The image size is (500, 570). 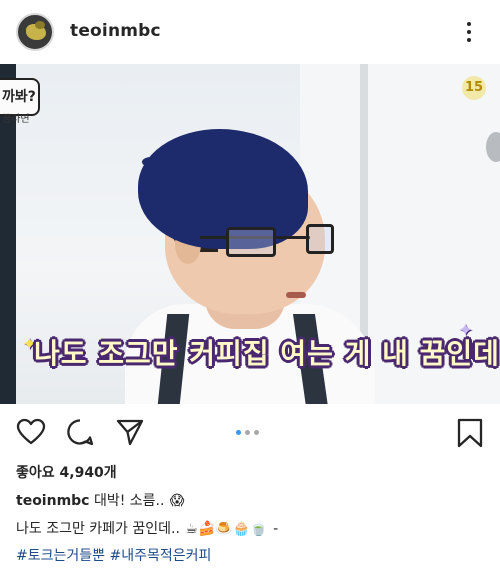 What do you see at coordinates (320, 239) in the screenshot?
I see `glasses-right-lens` at bounding box center [320, 239].